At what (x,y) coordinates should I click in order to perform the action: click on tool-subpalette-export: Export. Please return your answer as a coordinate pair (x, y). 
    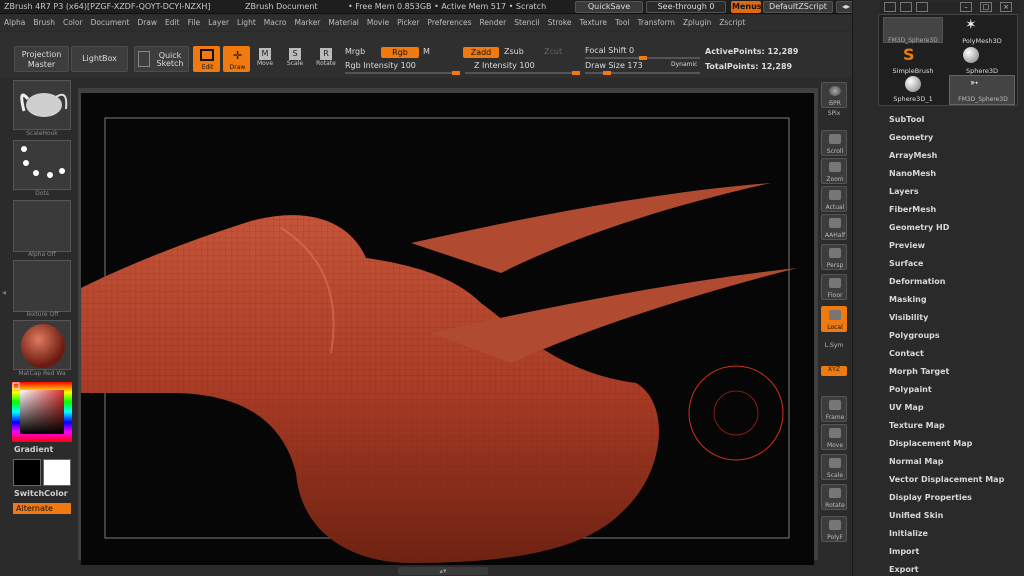
    Looking at the image, I should click on (904, 569).